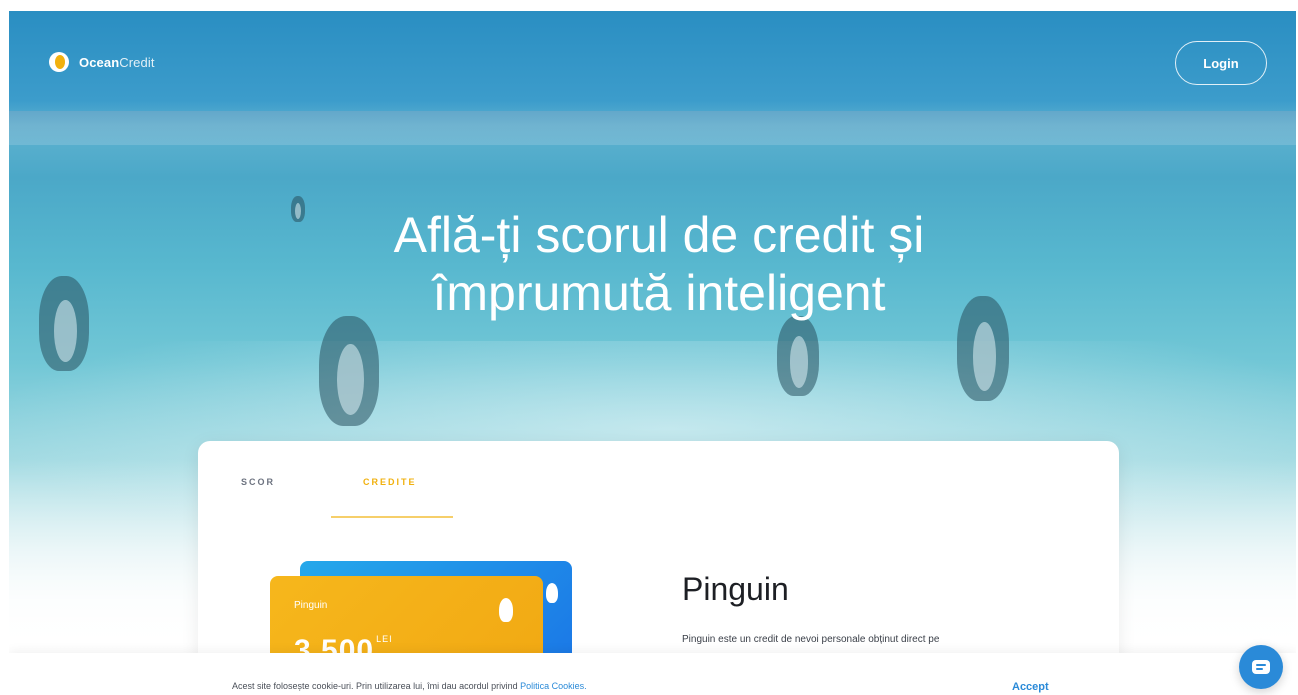  Describe the element at coordinates (553, 686) in the screenshot. I see `cookie-policy-link: Politica Cookies.` at that location.